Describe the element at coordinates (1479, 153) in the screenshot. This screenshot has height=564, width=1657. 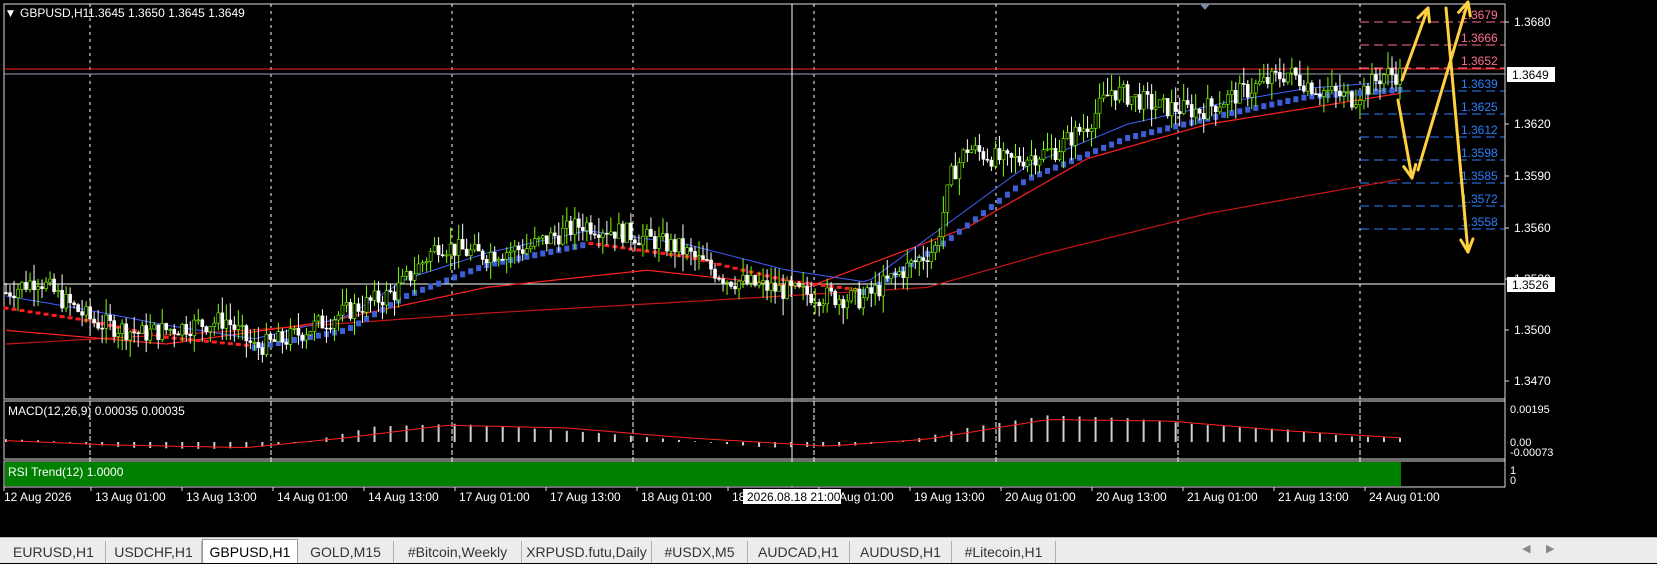
I see `level-label: 1.3598` at that location.